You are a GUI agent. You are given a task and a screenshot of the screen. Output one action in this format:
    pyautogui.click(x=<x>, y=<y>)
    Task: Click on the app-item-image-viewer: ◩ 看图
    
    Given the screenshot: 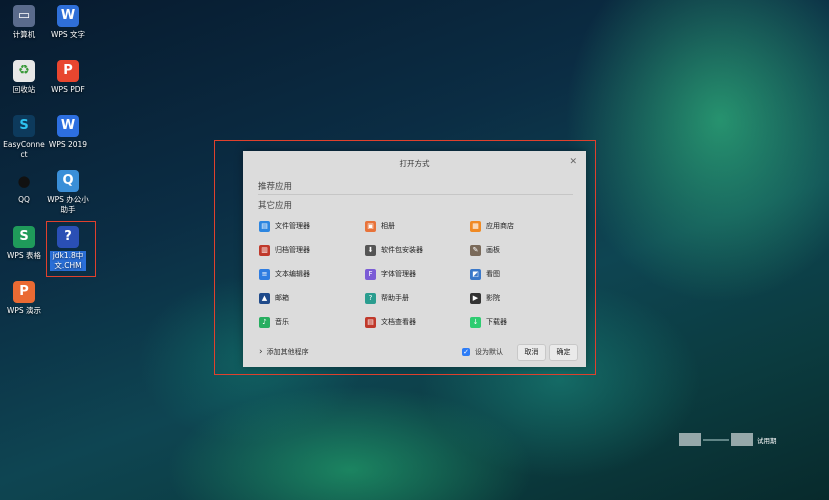 What is the action you would take?
    pyautogui.click(x=485, y=274)
    